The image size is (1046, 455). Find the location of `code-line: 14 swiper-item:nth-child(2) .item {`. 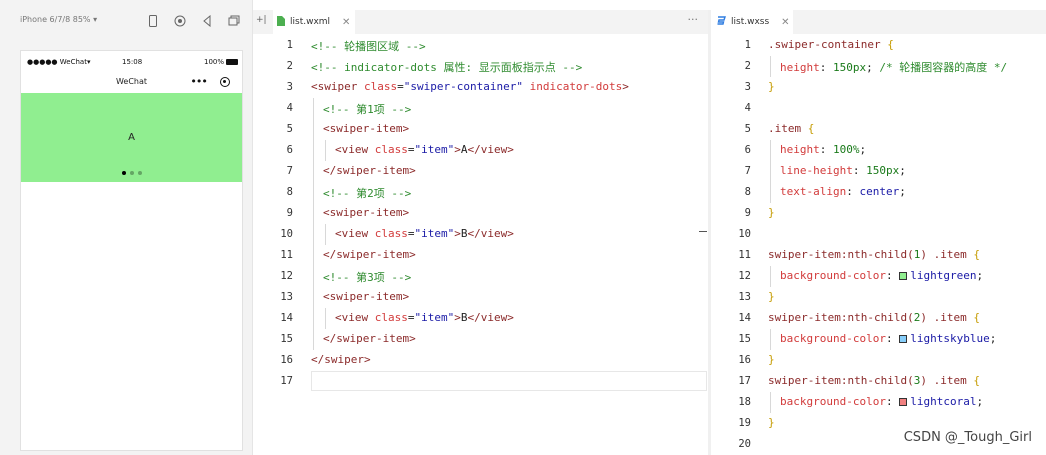

code-line: 14 swiper-item:nth-child(2) .item { is located at coordinates (878, 318).